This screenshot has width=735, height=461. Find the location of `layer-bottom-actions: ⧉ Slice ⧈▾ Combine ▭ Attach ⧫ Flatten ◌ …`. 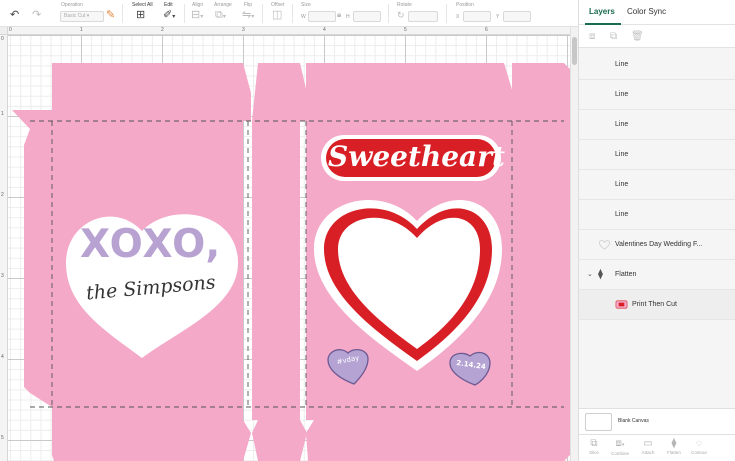

layer-bottom-actions: ⧉ Slice ⧈▾ Combine ▭ Attach ⧫ Flatten ◌ … is located at coordinates (657, 447).